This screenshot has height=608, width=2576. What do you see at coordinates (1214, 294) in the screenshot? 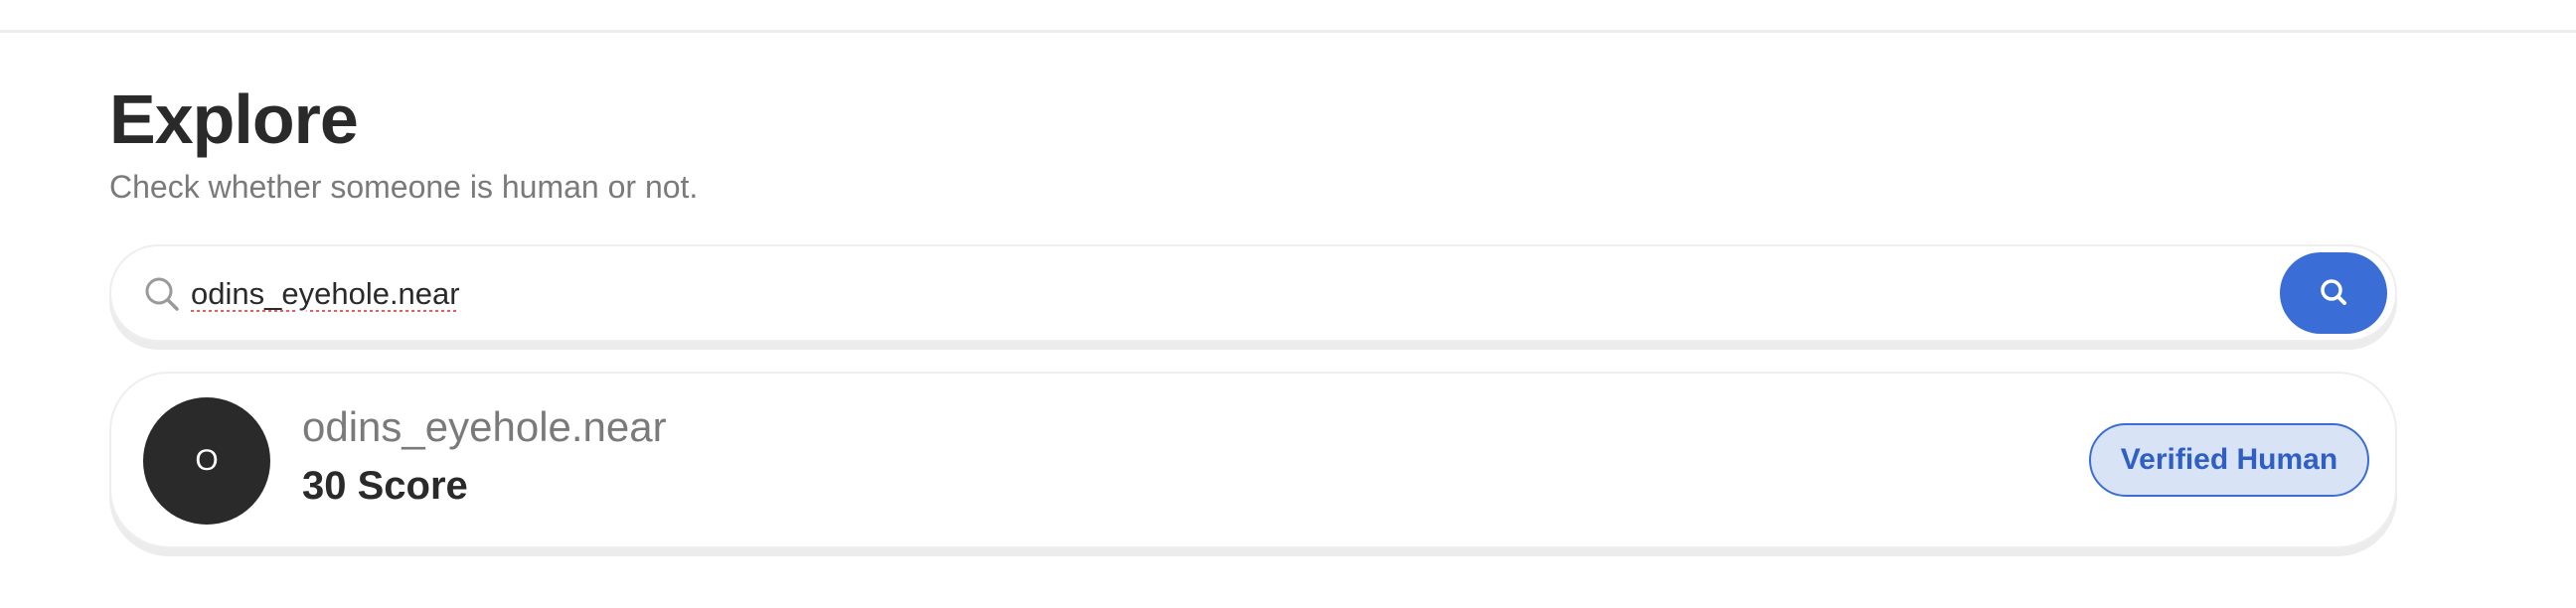
I see `search-input` at bounding box center [1214, 294].